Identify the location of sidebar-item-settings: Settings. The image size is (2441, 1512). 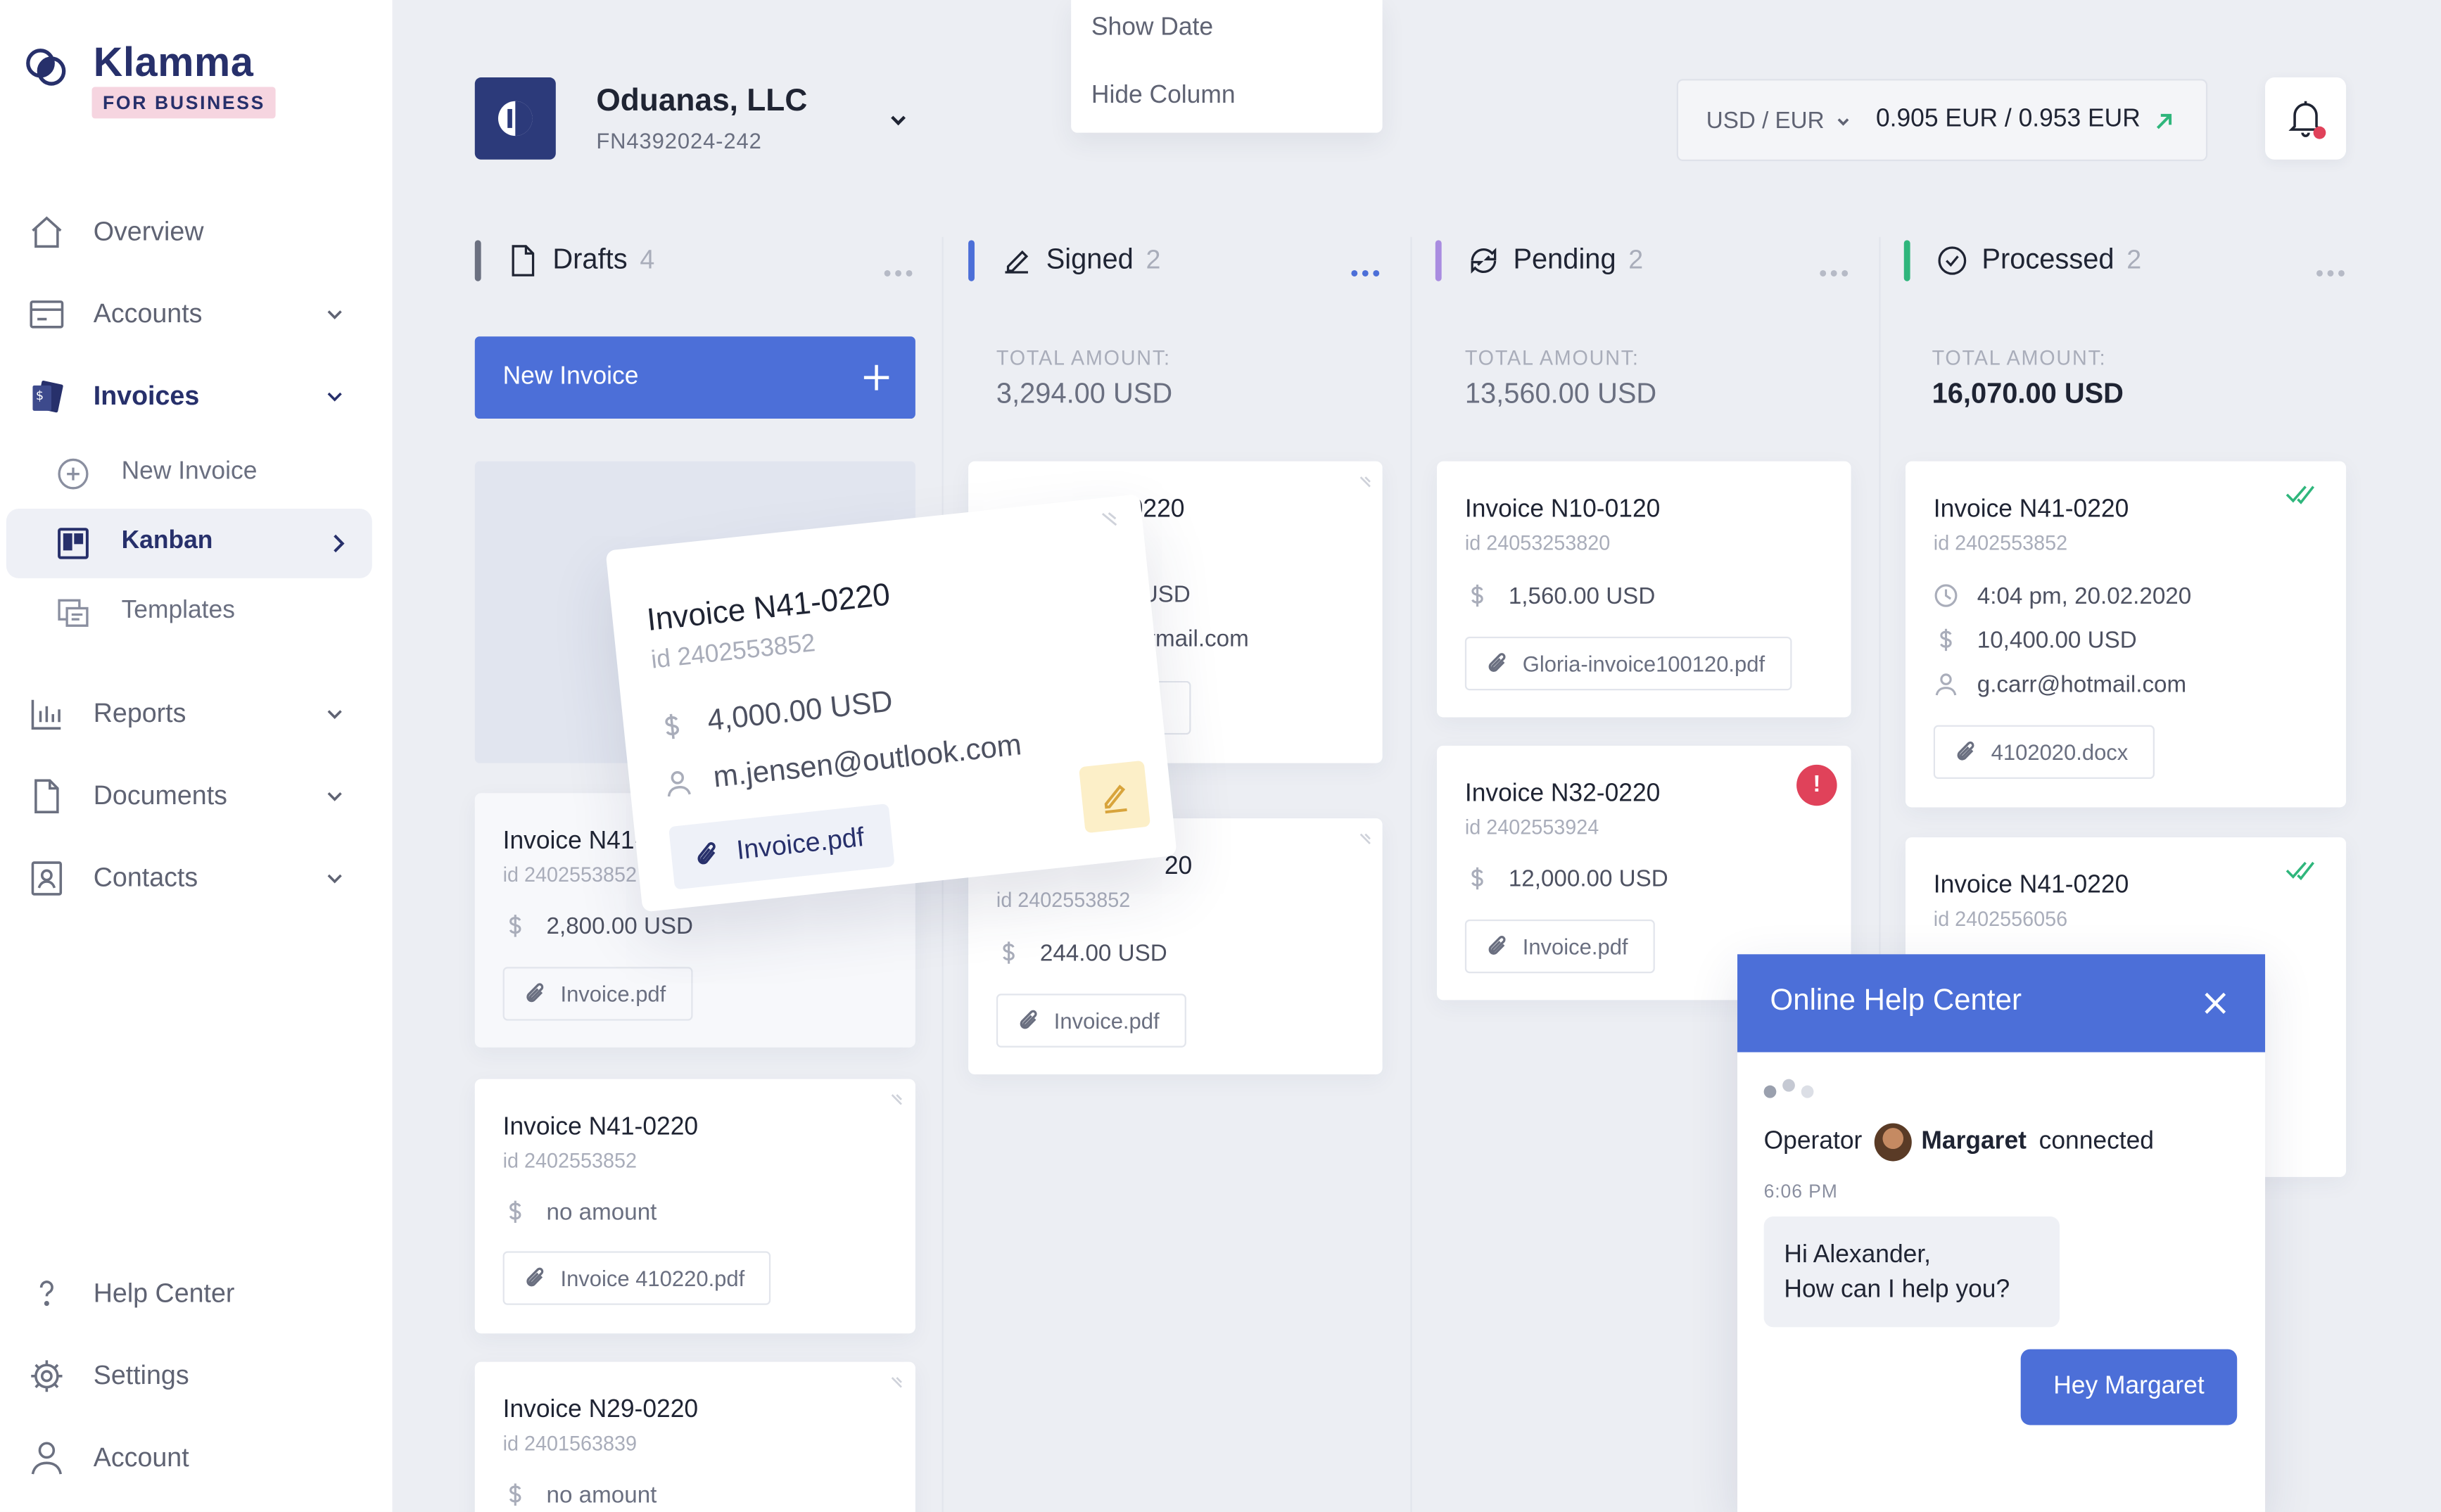
(196, 1376).